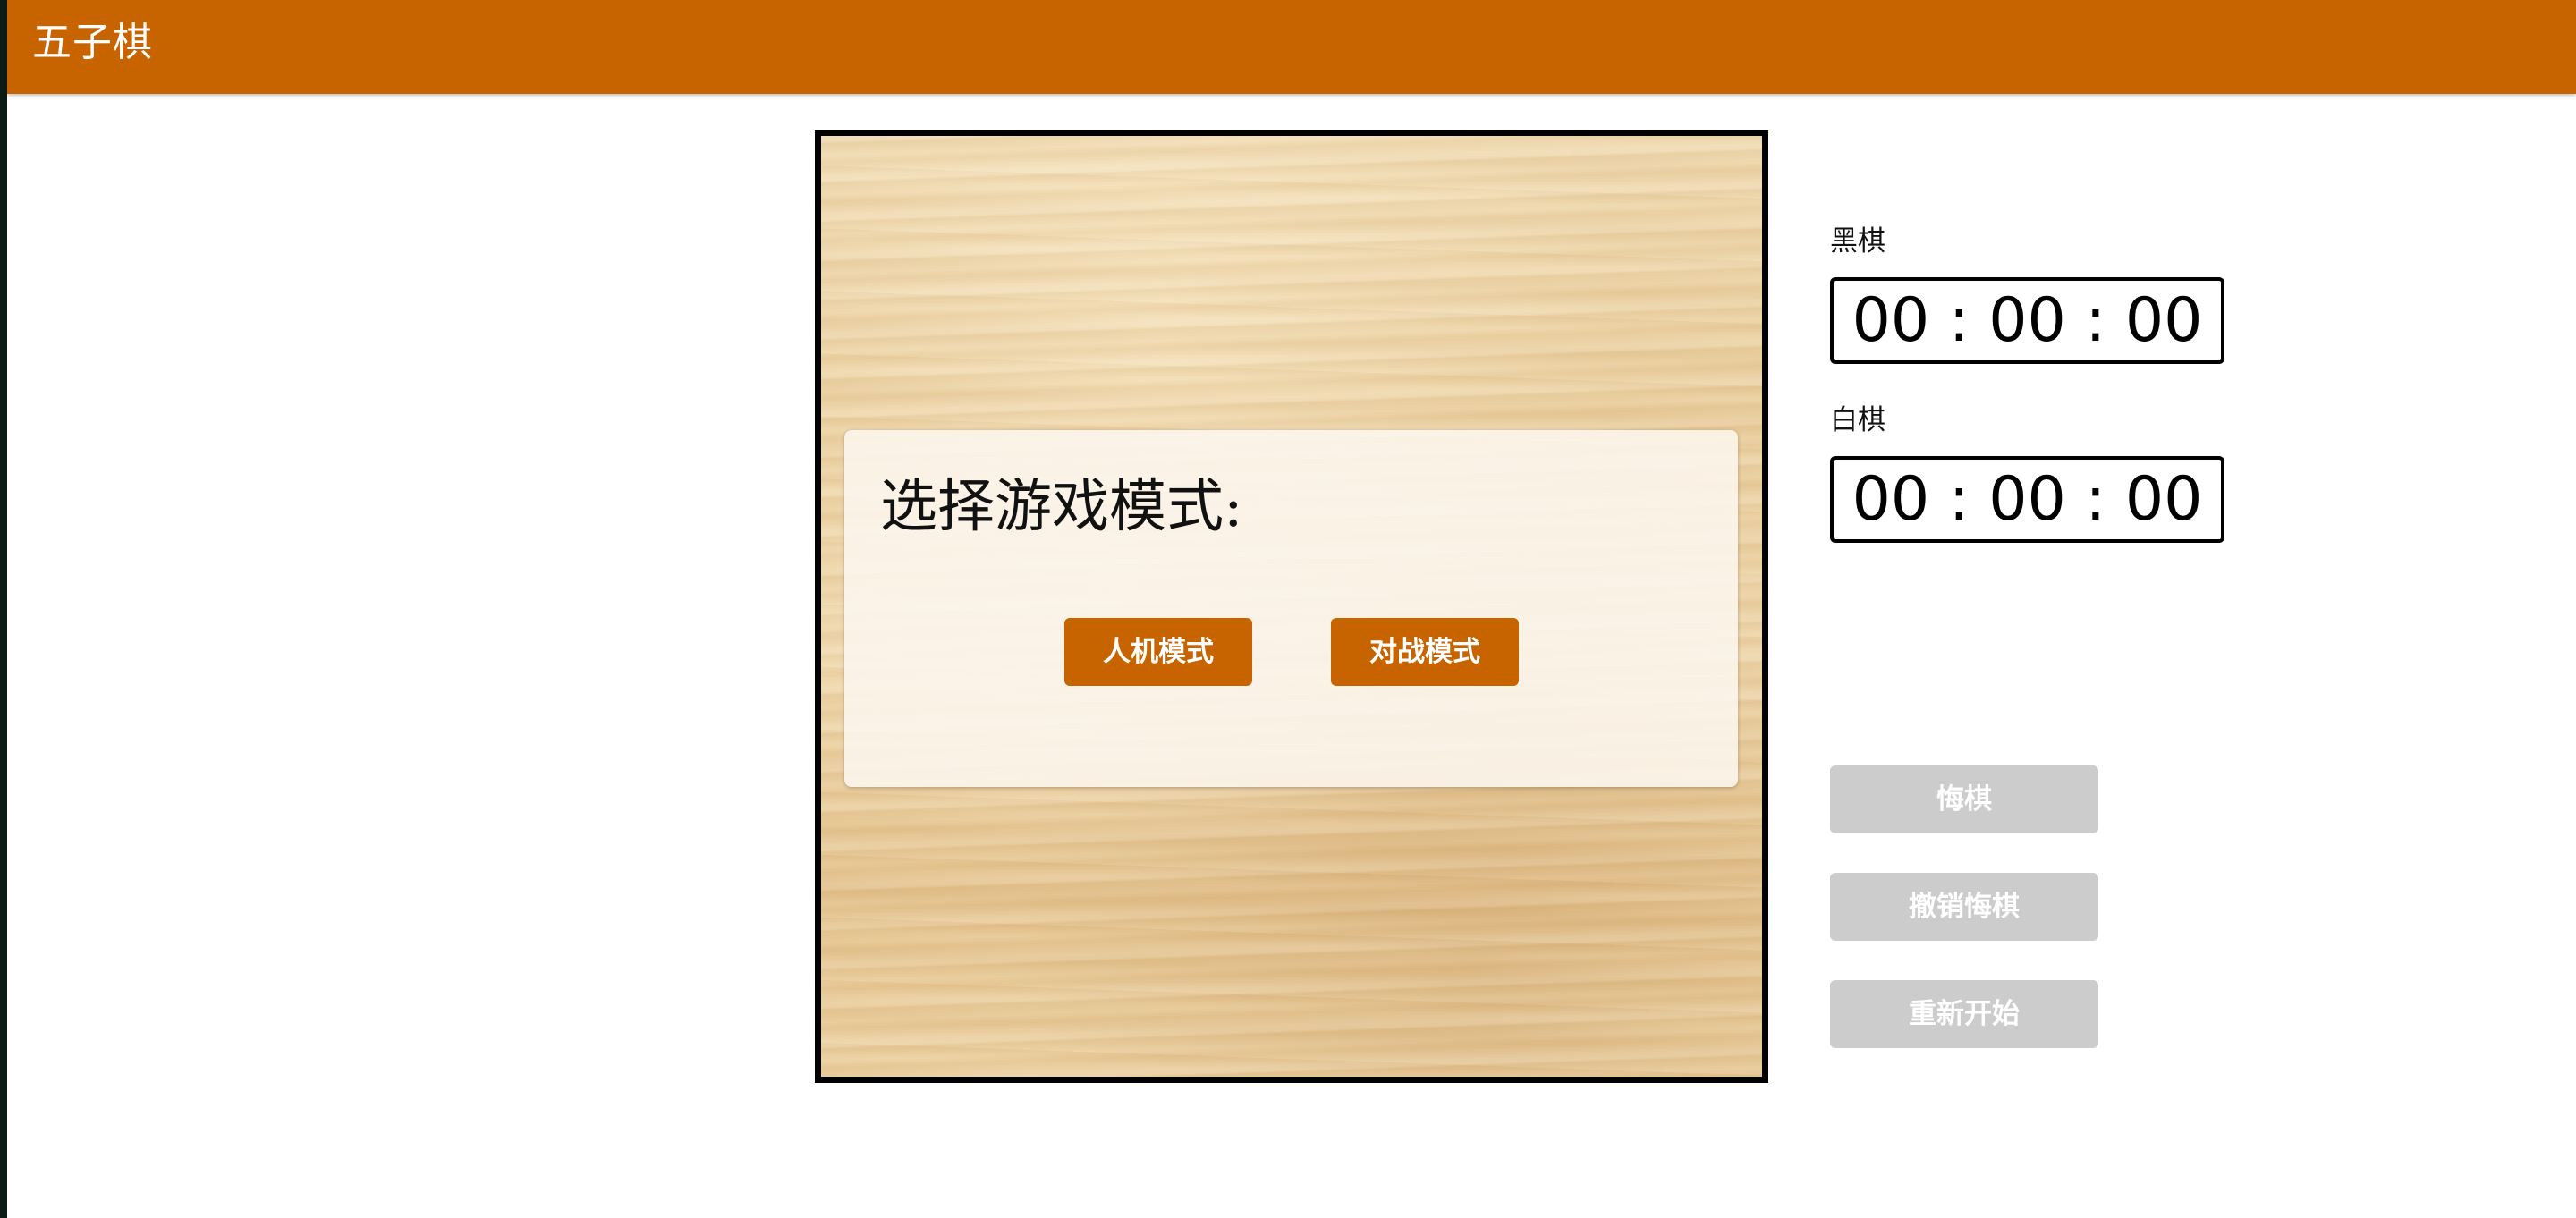  Describe the element at coordinates (1061, 507) in the screenshot. I see `dialog-title: 选择游戏模式:` at that location.